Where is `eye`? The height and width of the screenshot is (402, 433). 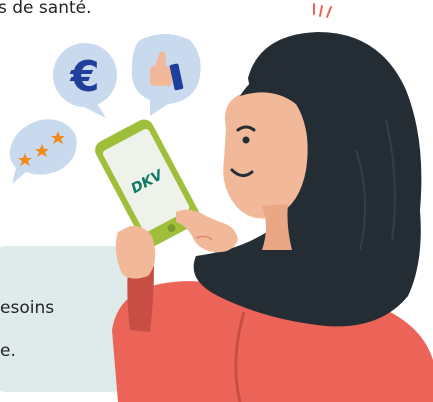 eye is located at coordinates (246, 140).